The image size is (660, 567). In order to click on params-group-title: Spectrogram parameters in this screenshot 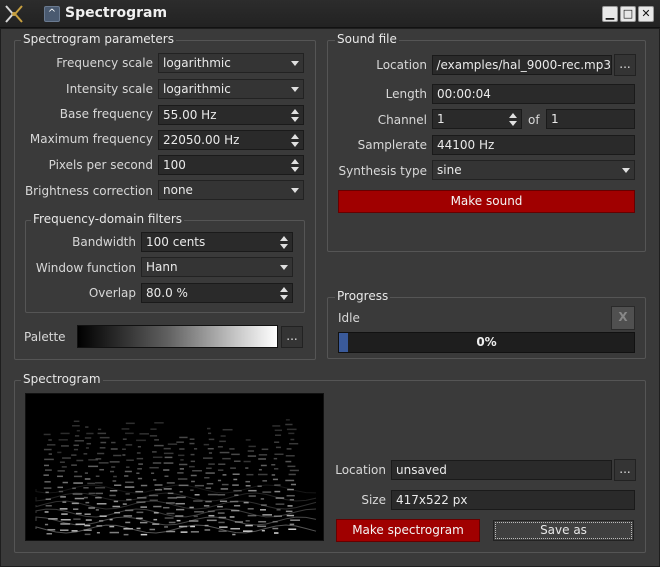, I will do `click(98, 39)`.